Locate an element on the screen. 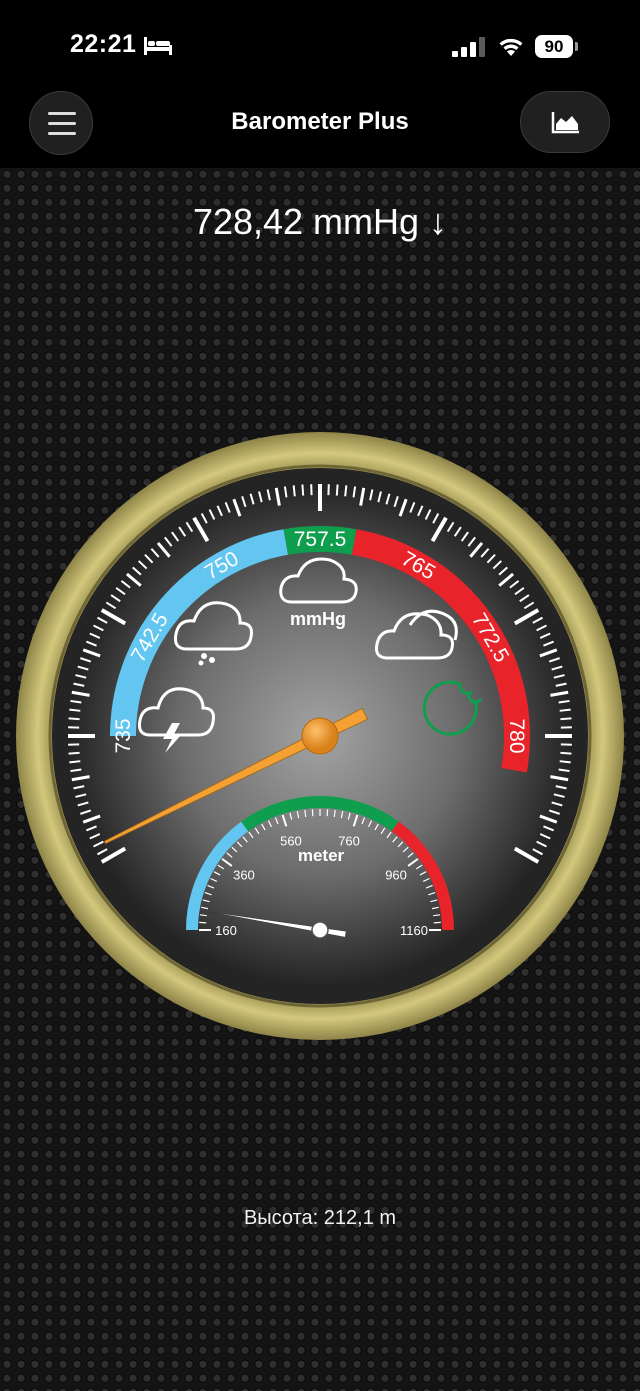 This screenshot has height=1391, width=640. pressure-unit-label: mmHg is located at coordinates (318, 619).